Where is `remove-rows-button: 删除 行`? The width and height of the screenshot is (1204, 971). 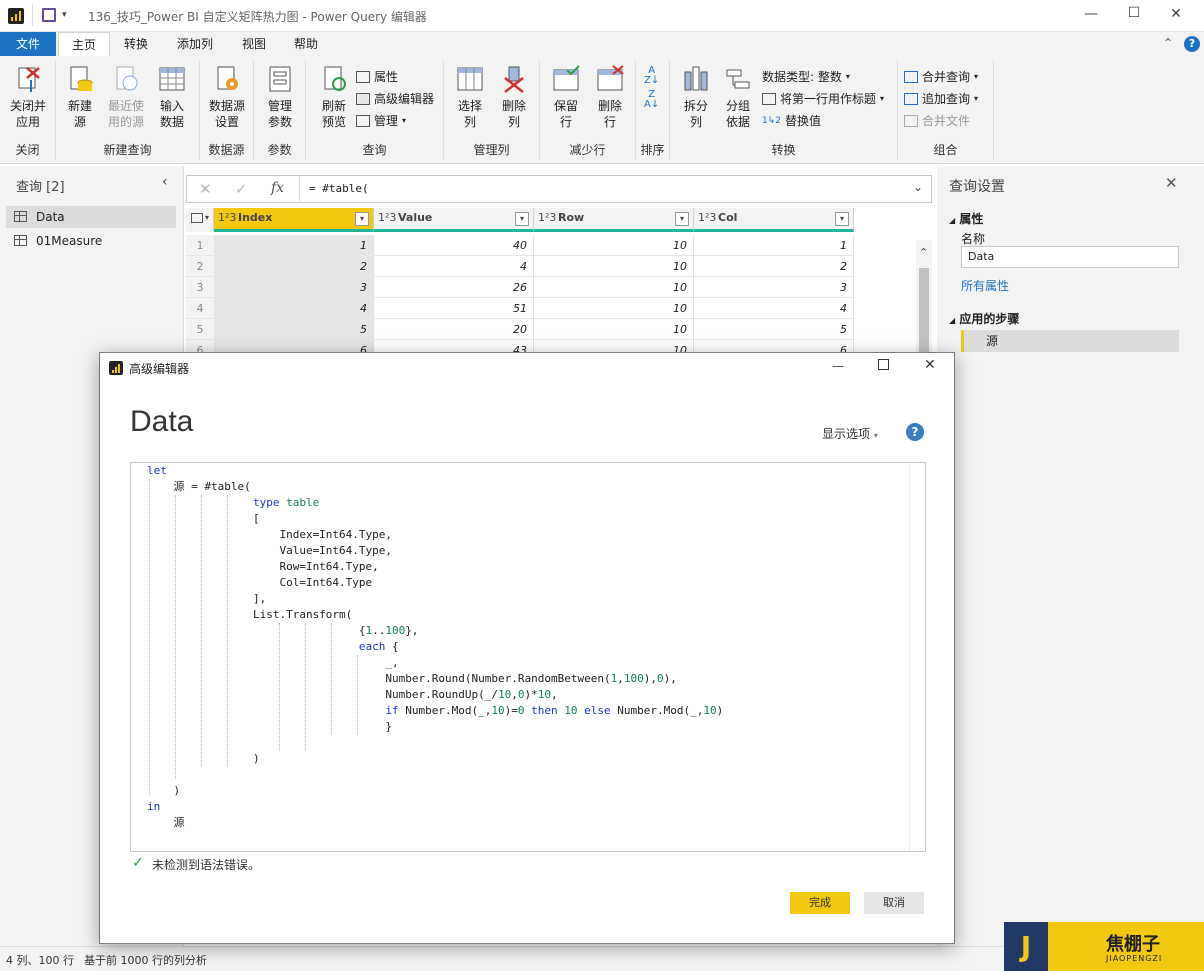 remove-rows-button: 删除 行 is located at coordinates (610, 96).